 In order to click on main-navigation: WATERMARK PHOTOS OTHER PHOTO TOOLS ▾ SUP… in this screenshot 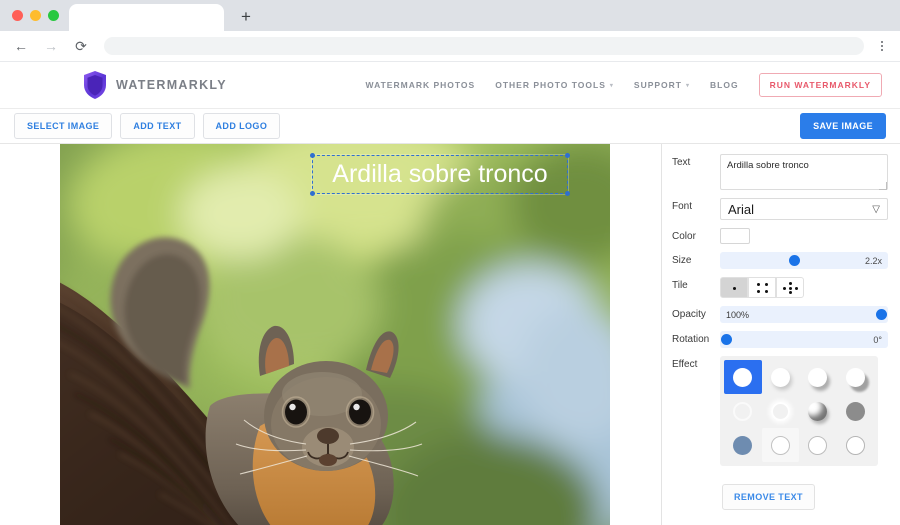, I will do `click(624, 85)`.